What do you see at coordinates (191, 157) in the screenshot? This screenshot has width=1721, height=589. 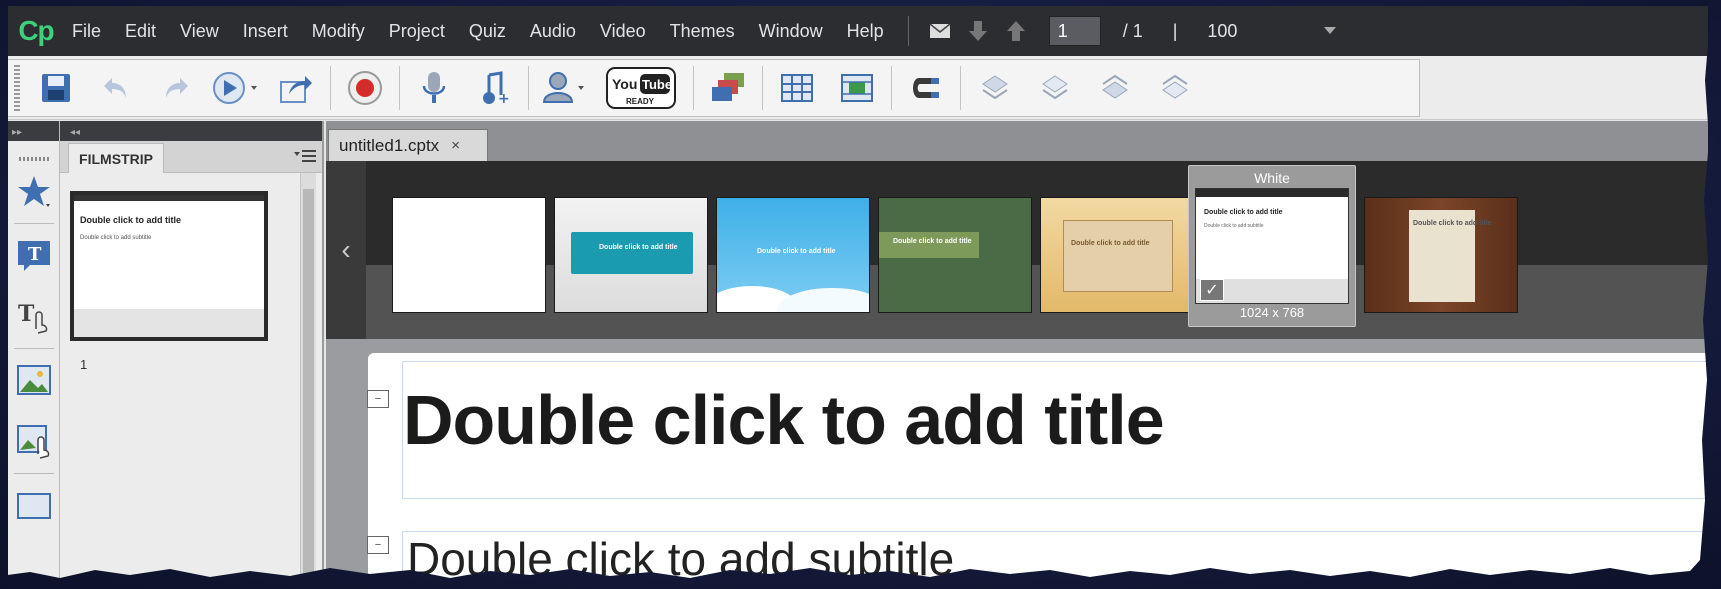 I see `filmstrip-tabbar: FILMSTRIP` at bounding box center [191, 157].